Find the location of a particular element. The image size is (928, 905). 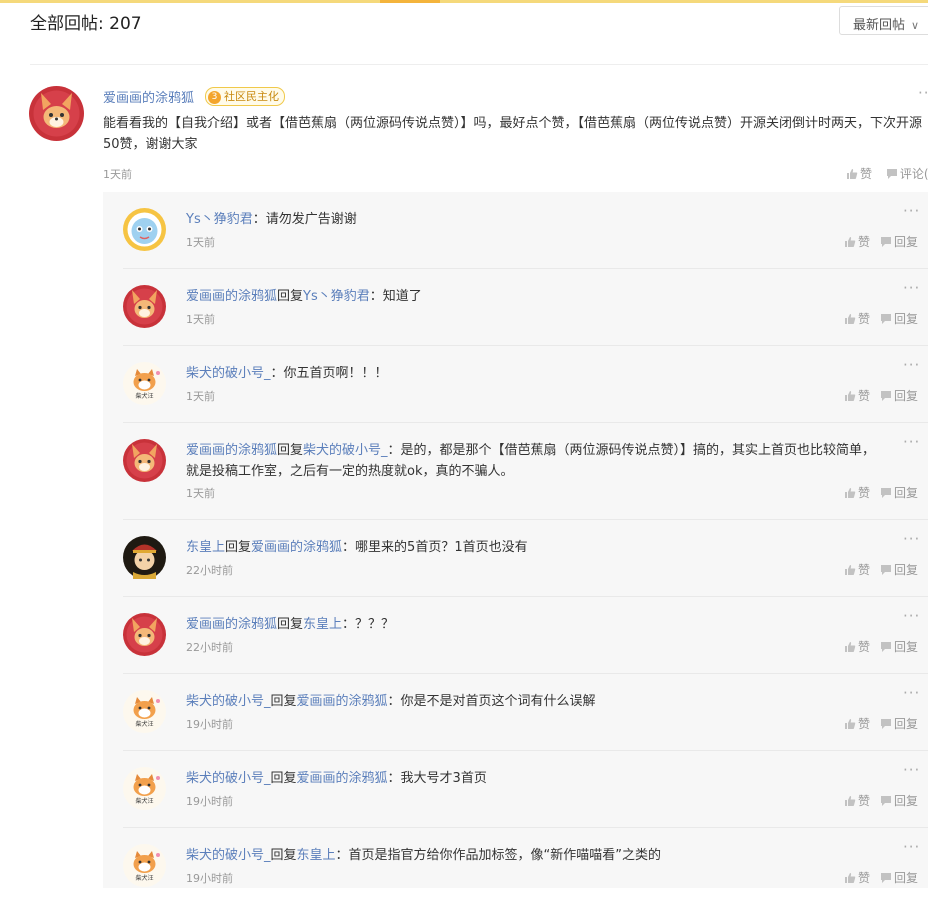

reply-target: Ys丶狰豹君 is located at coordinates (336, 296).